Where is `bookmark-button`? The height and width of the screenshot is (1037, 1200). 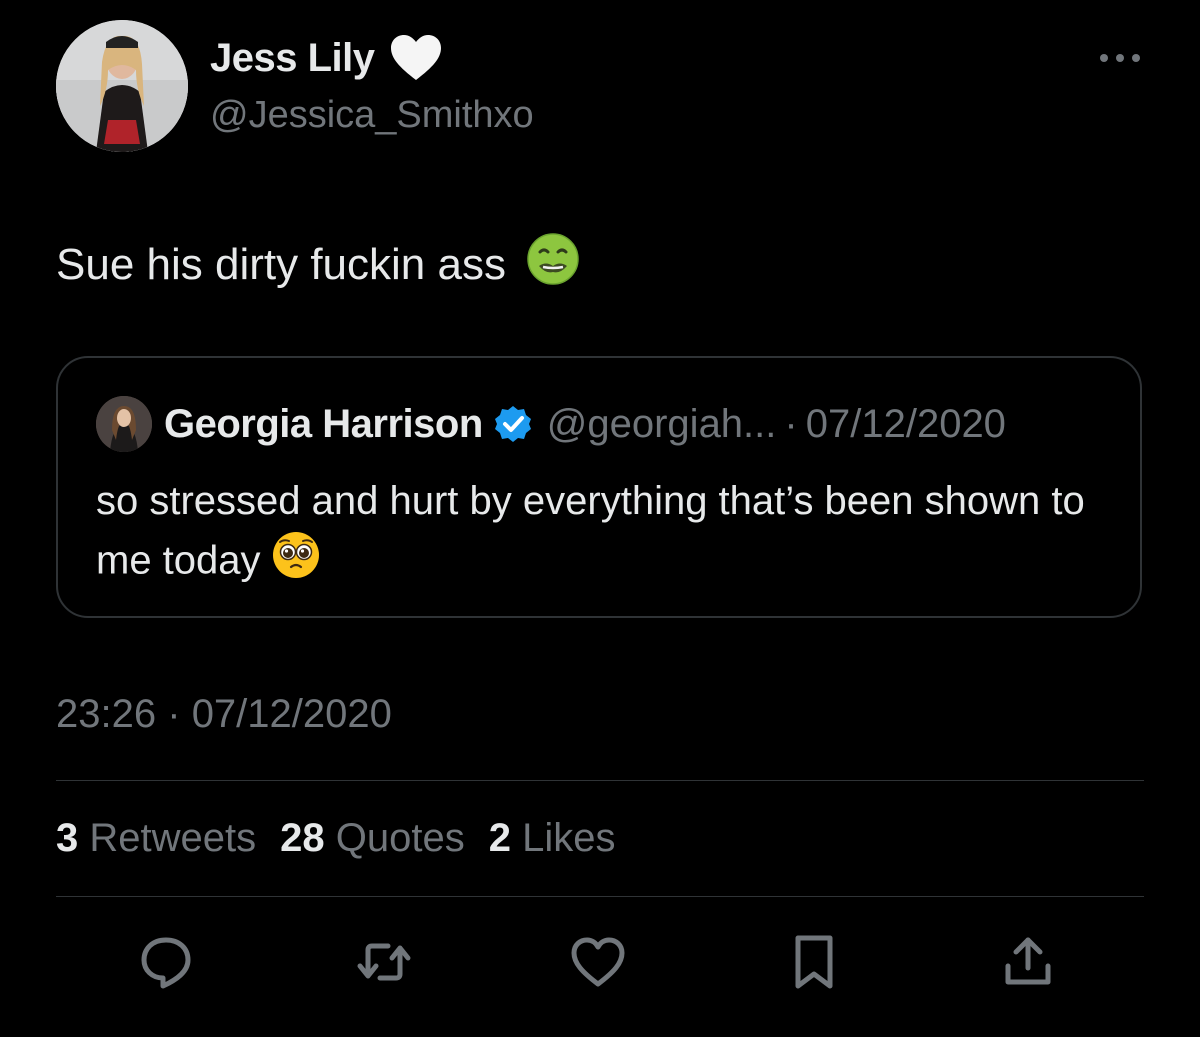
bookmark-button is located at coordinates (814, 962).